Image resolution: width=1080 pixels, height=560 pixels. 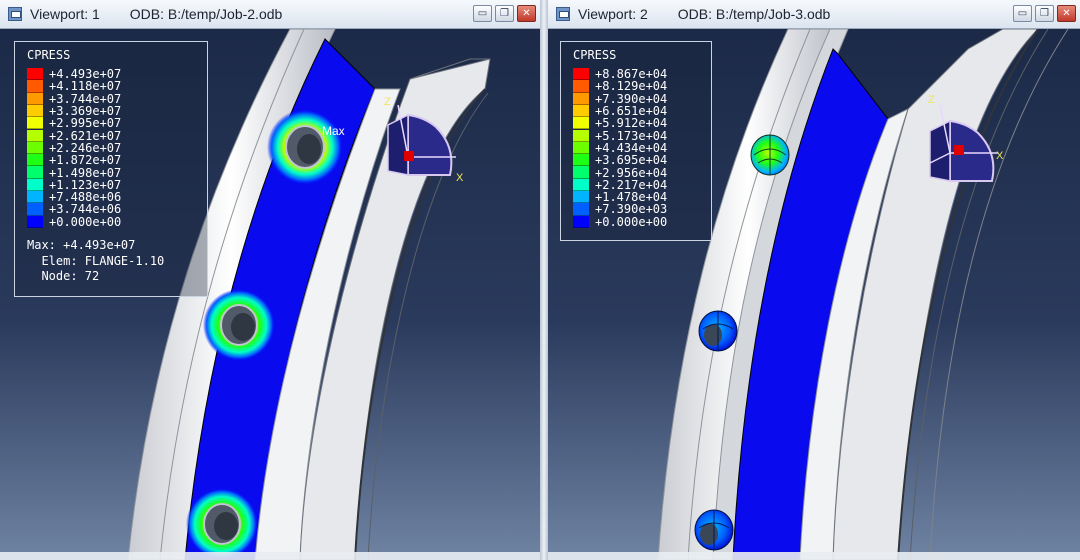 I want to click on legend-entry: +3.369e+07, so click(x=74, y=111).